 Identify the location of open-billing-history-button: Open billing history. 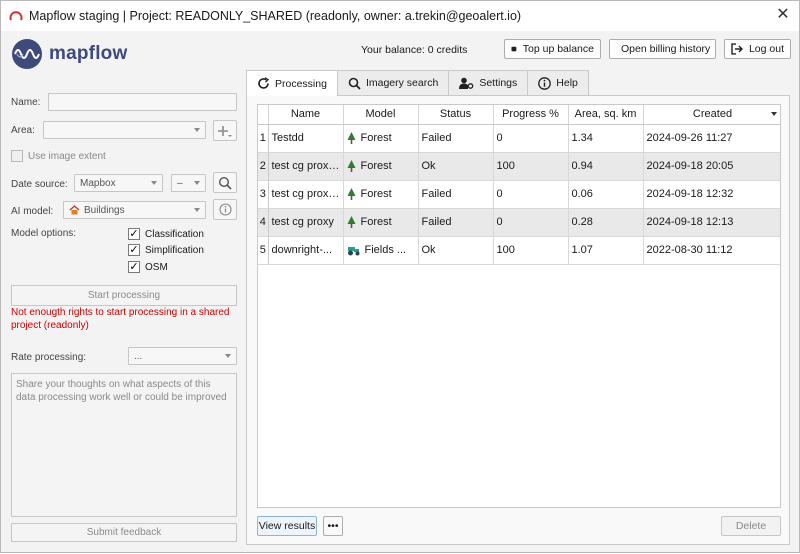
(662, 49).